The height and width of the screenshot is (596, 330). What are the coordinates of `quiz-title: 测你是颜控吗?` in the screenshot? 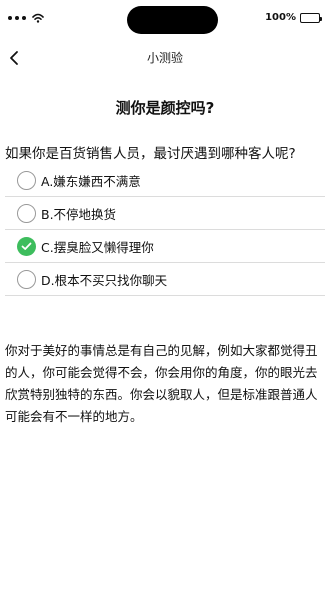 It's located at (165, 108).